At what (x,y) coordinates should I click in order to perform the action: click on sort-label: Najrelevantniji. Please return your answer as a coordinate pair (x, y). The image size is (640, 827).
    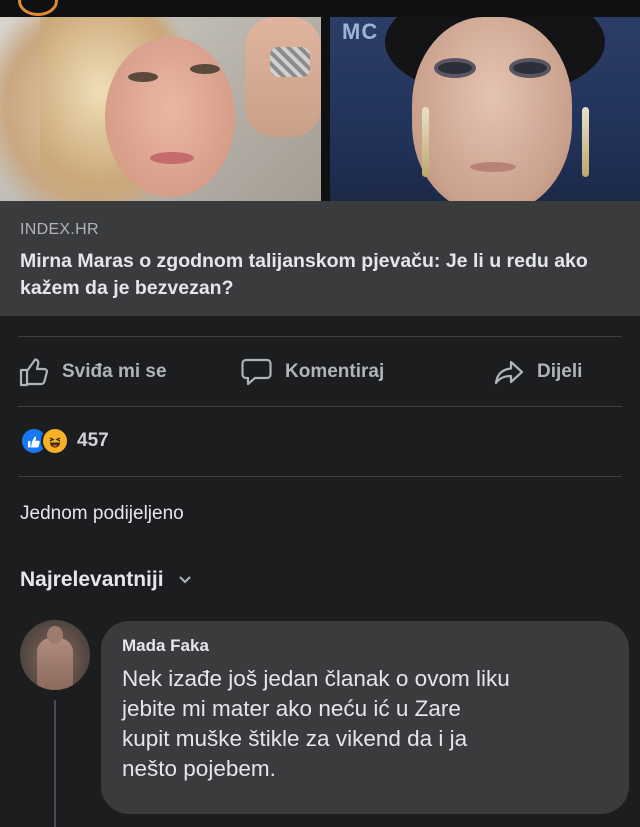
    Looking at the image, I should click on (92, 579).